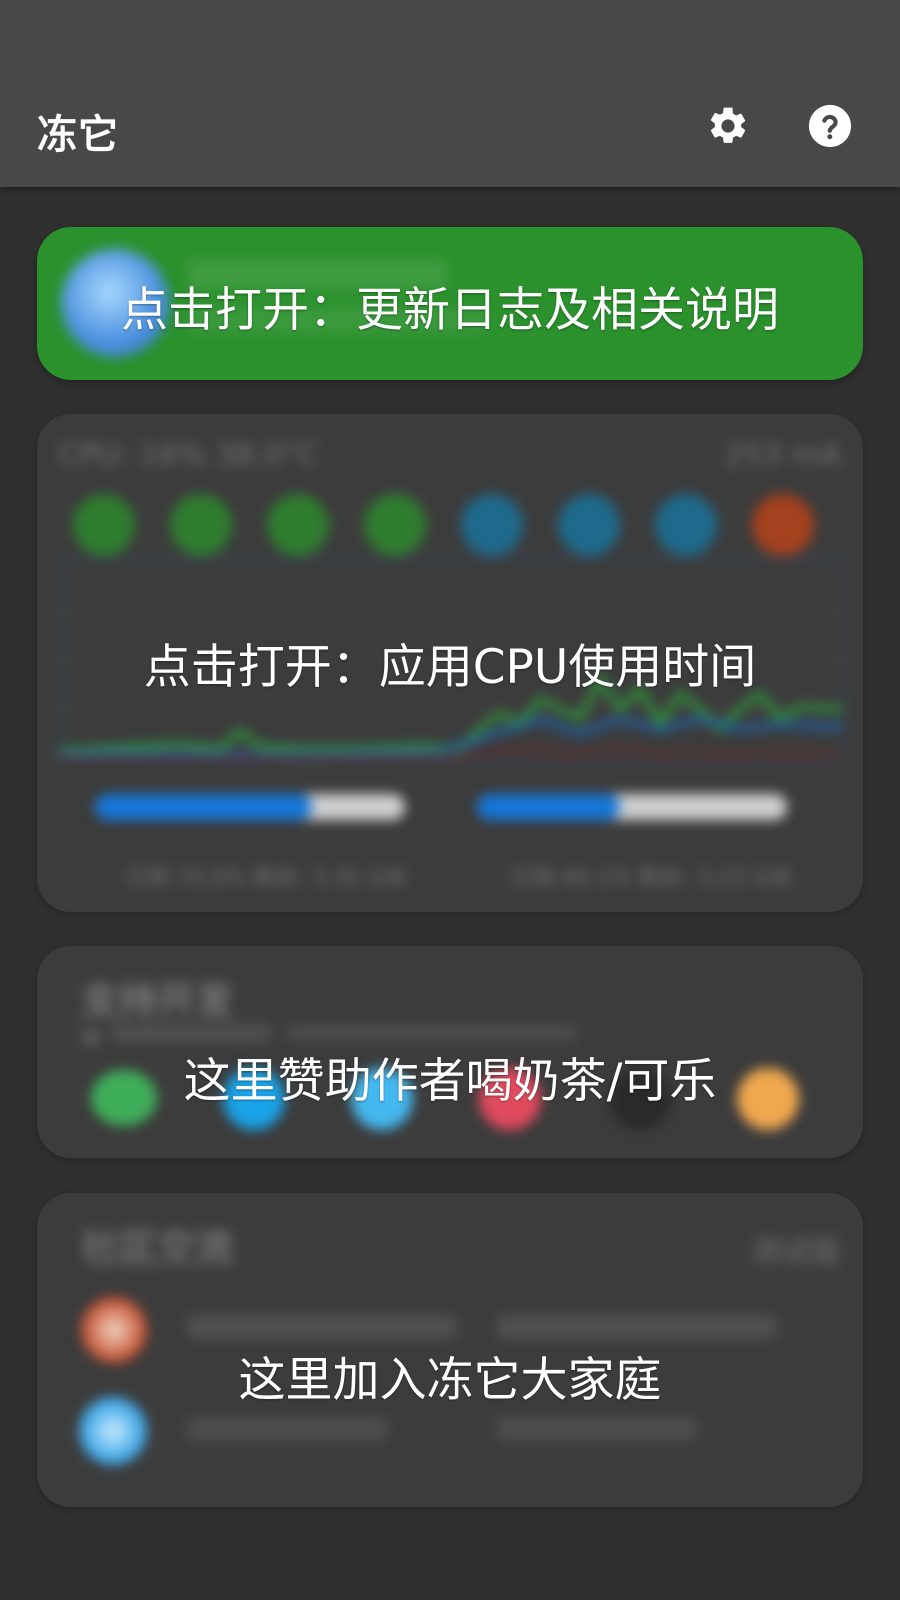 This screenshot has height=1600, width=900. Describe the element at coordinates (450, 1052) in the screenshot. I see `support-card: 支持开发 模 这里赞助作者喝奶茶/可乐` at that location.